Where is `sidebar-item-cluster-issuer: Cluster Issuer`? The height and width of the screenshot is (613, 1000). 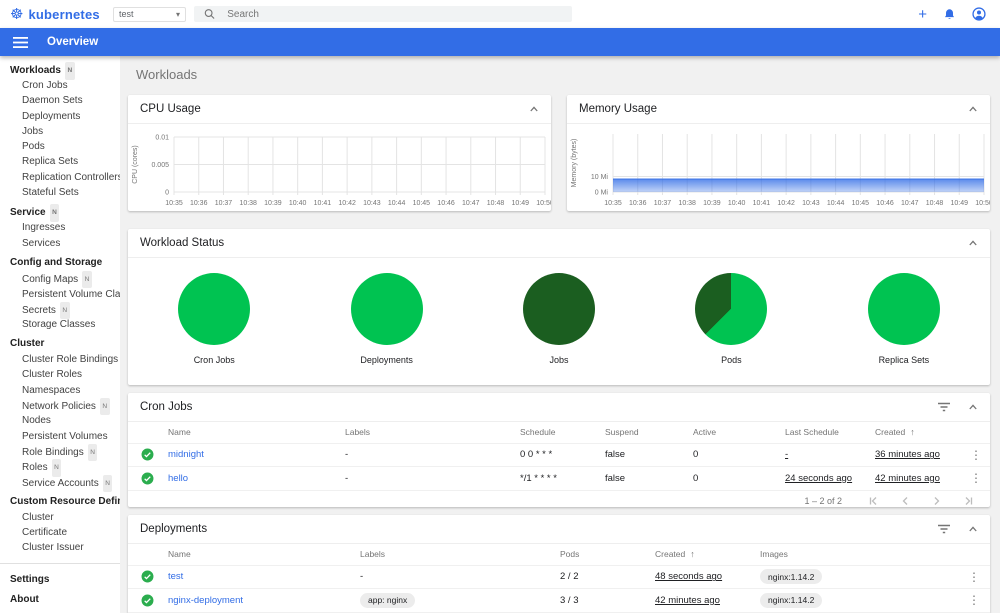
sidebar-item-cluster-issuer: Cluster Issuer is located at coordinates (60, 547).